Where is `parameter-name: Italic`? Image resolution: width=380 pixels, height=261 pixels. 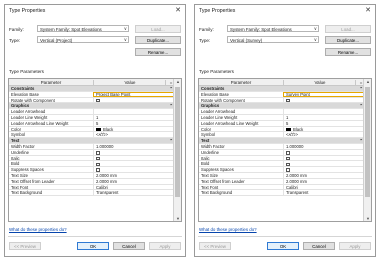
parameter-name: Italic is located at coordinates (205, 158).